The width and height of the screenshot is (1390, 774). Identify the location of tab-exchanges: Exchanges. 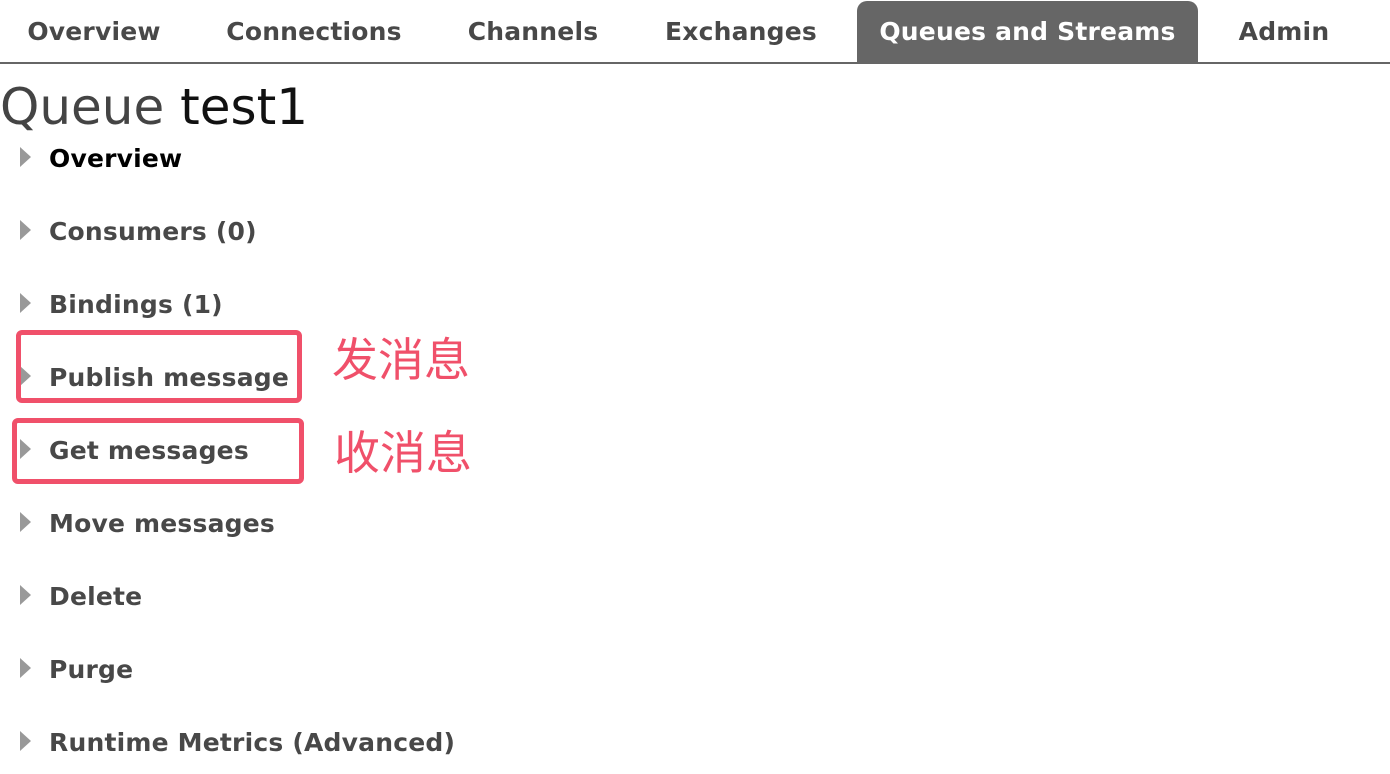
(741, 32).